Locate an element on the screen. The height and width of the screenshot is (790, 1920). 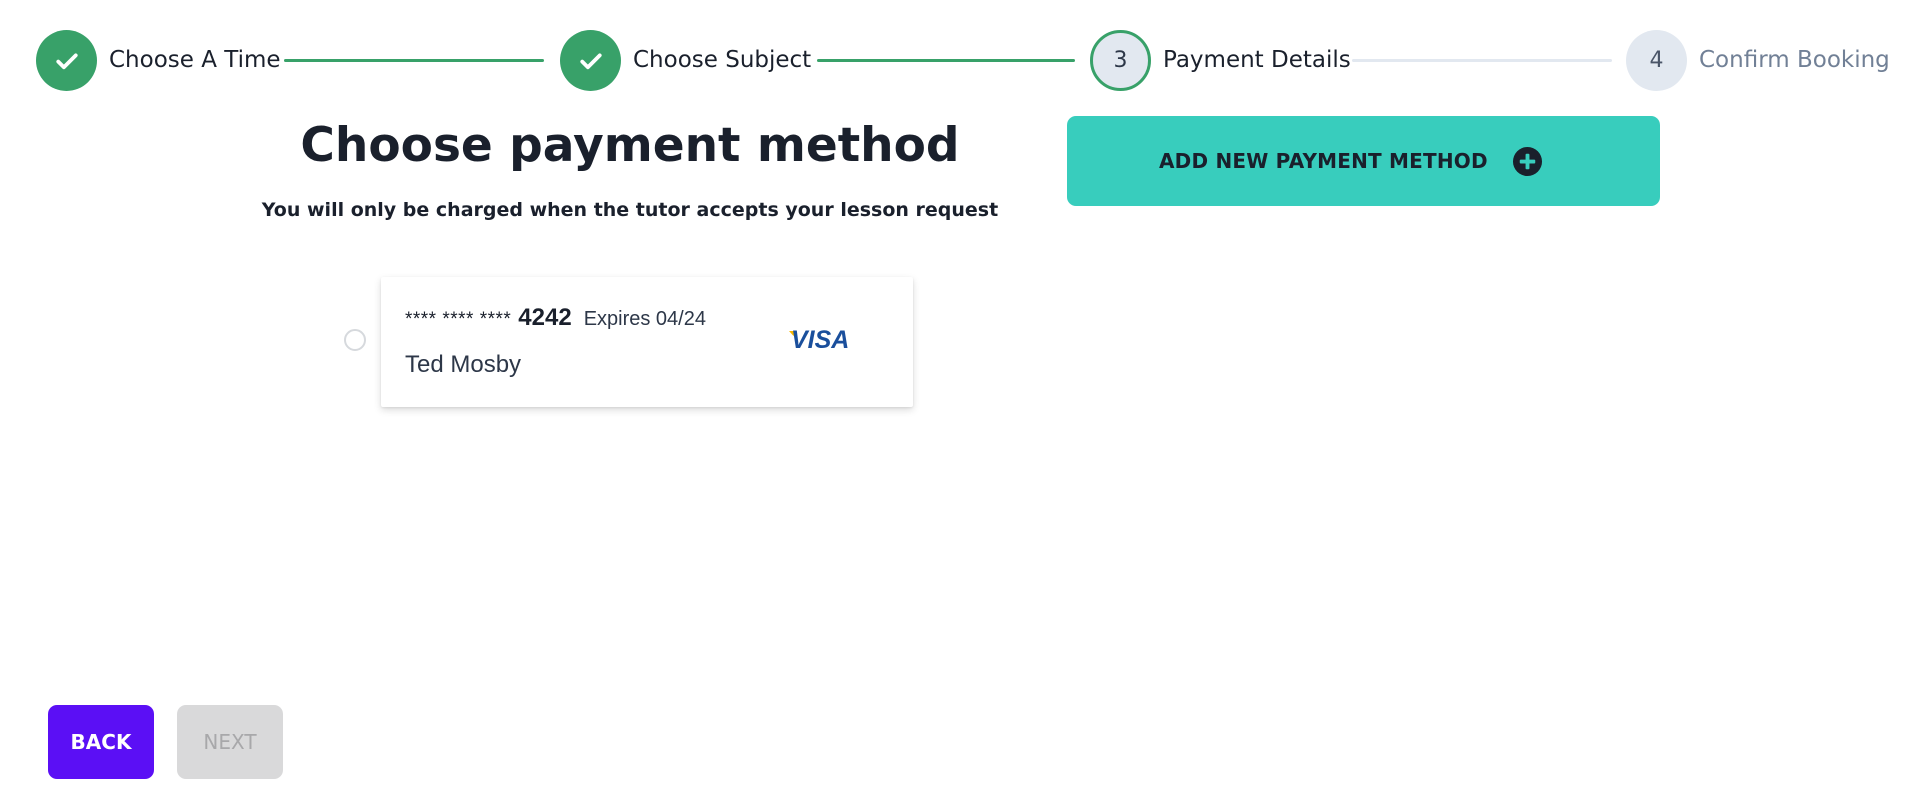
add-payment-method-label: ADD NEW PAYMENT METHOD is located at coordinates (1323, 161).